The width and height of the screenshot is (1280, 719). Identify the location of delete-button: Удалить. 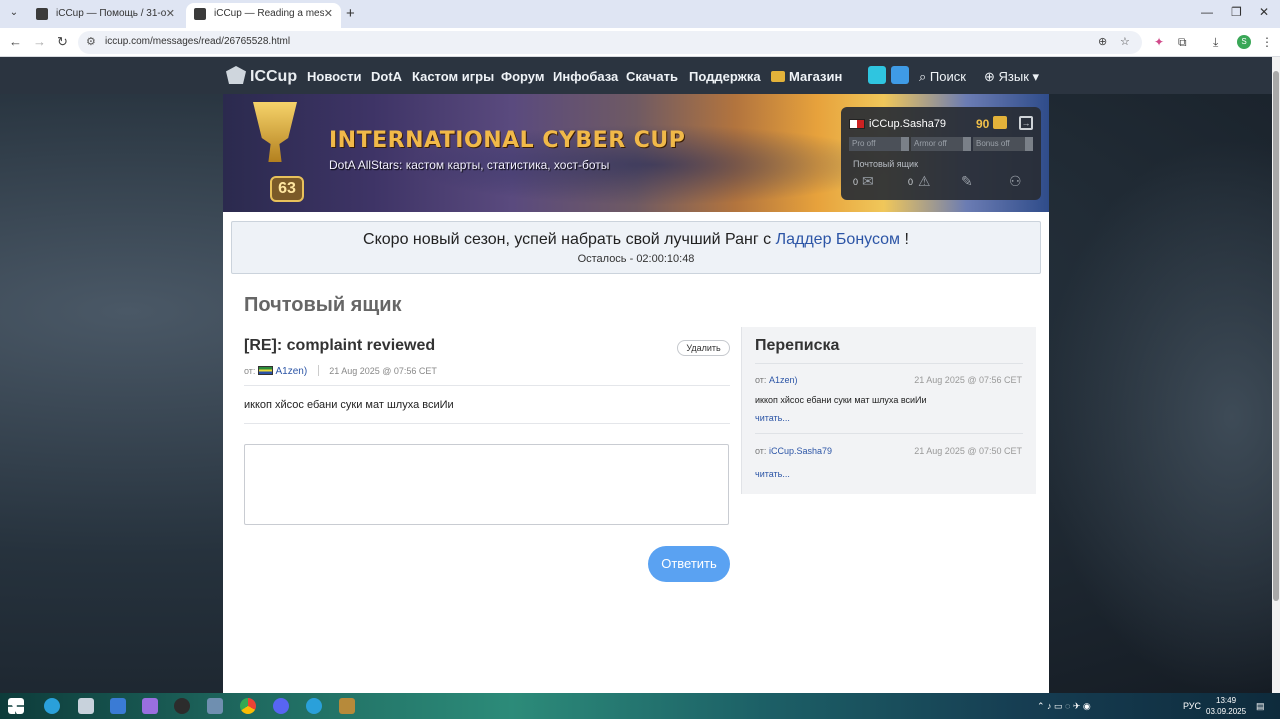
(703, 348).